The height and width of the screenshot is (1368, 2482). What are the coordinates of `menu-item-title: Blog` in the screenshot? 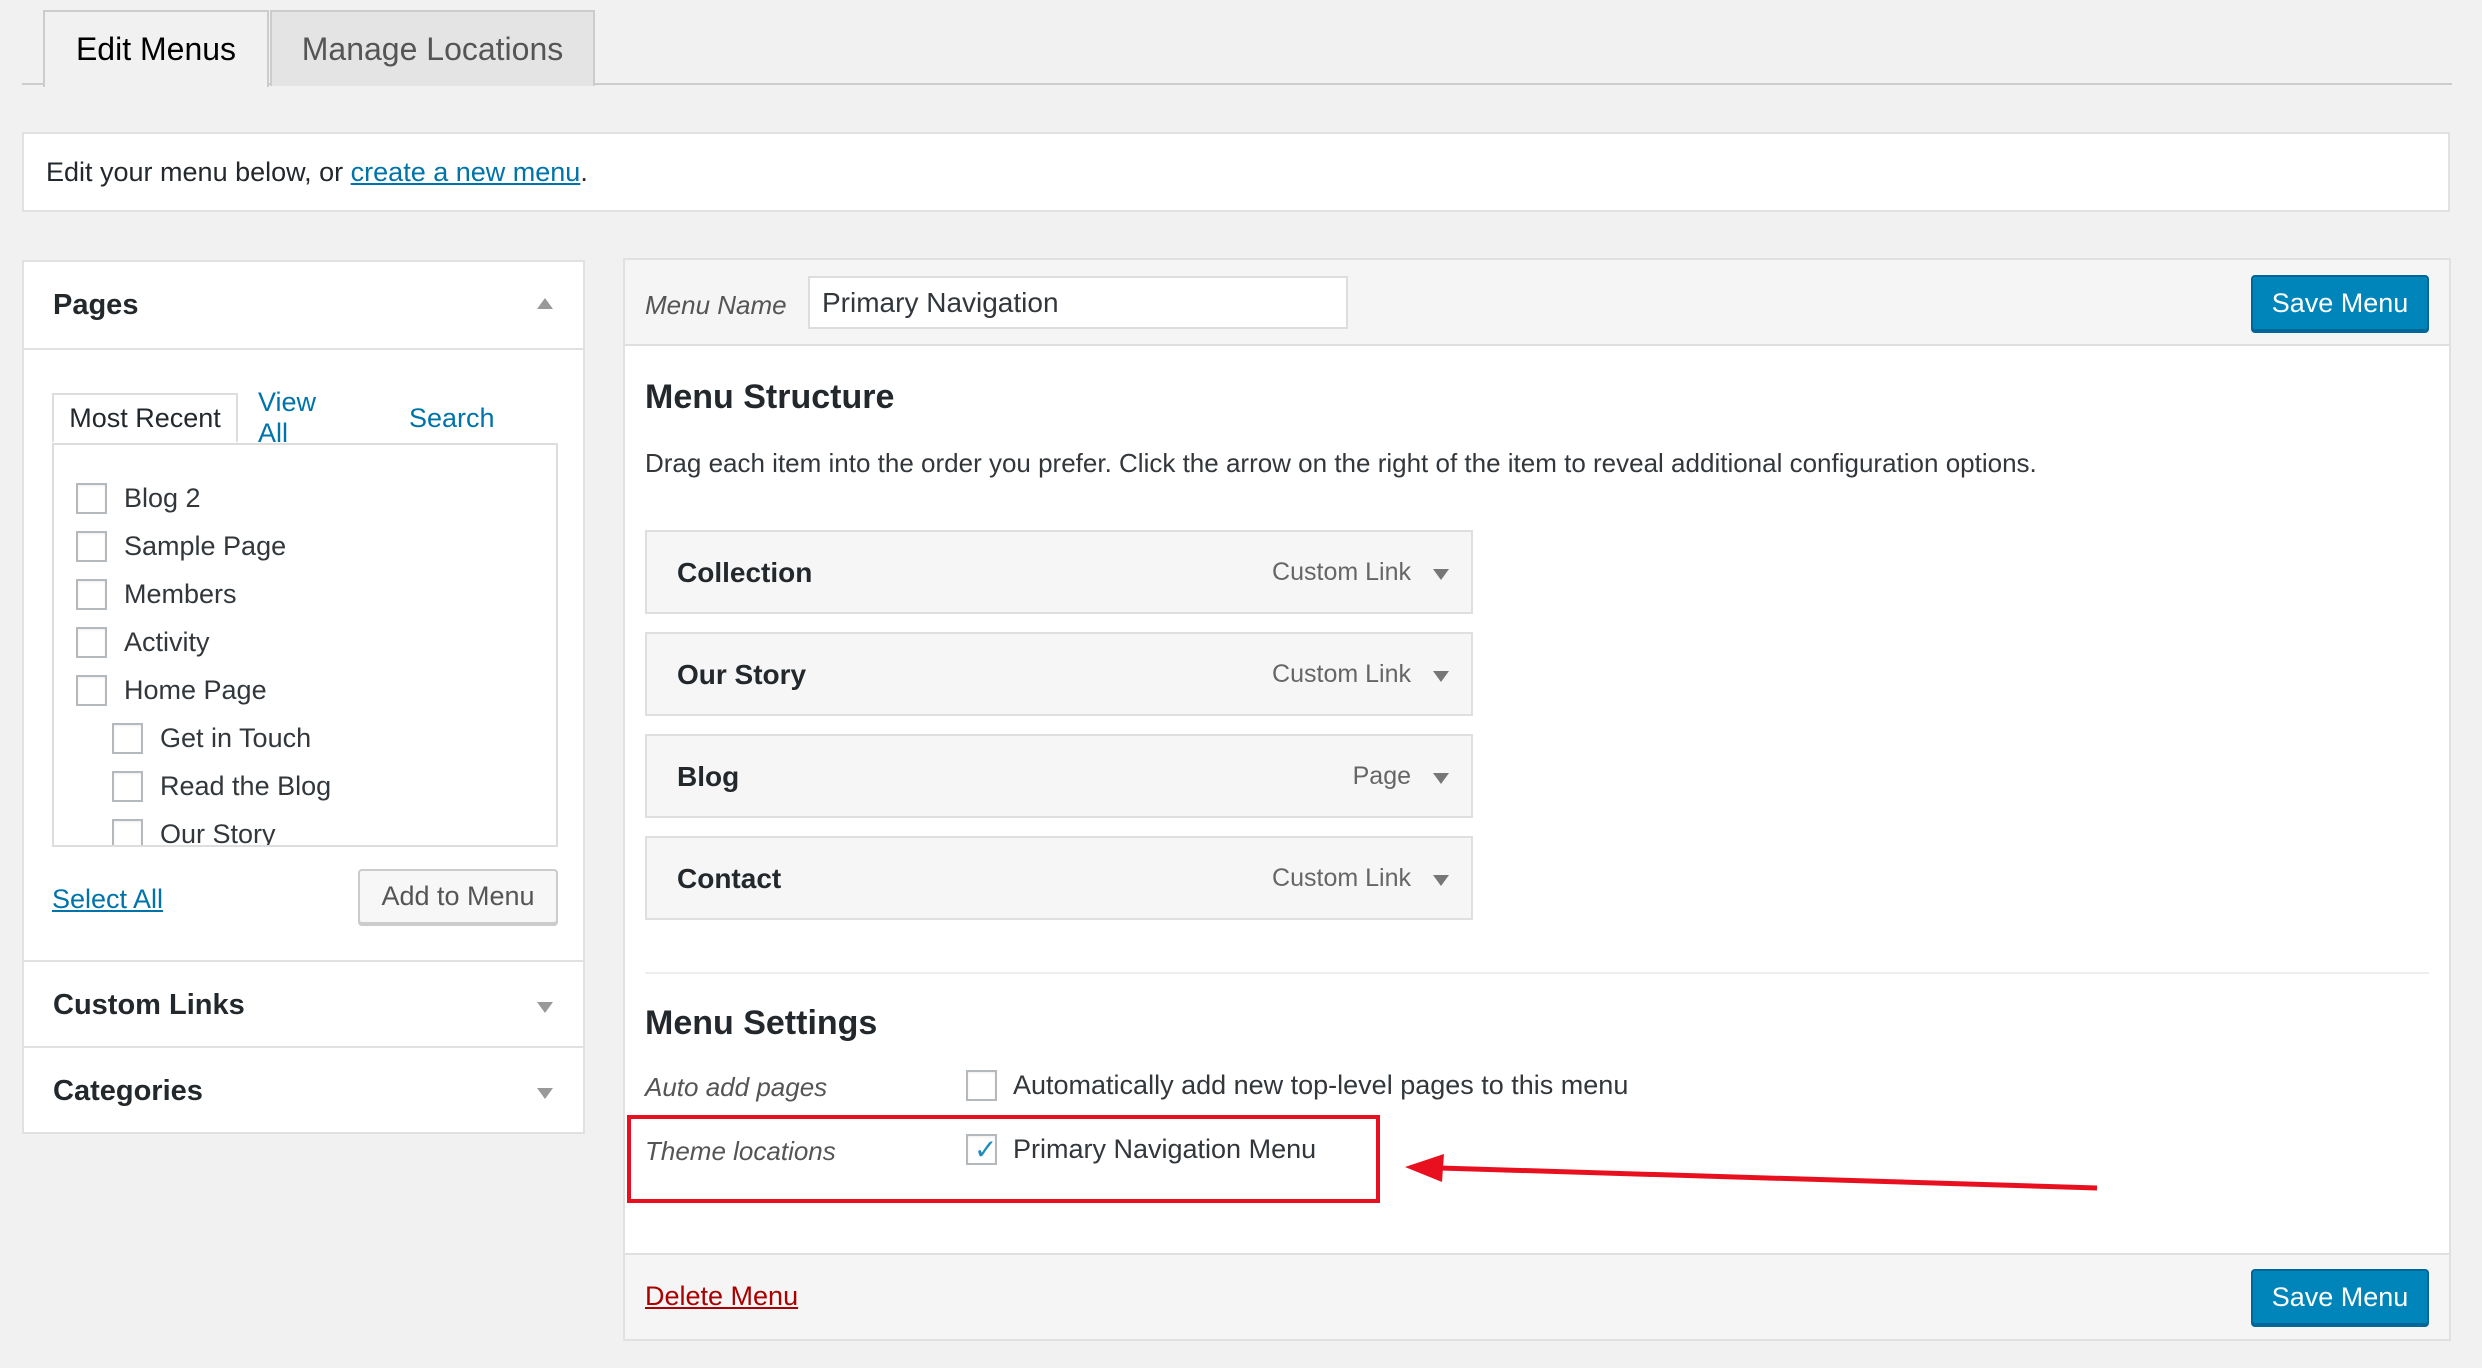 It's located at (708, 776).